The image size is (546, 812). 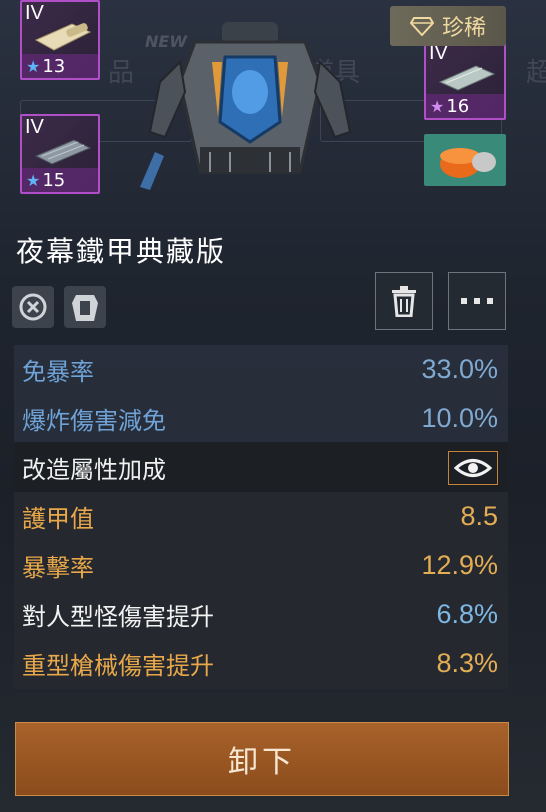 I want to click on stat-row: 護甲值 8.5, so click(x=261, y=516).